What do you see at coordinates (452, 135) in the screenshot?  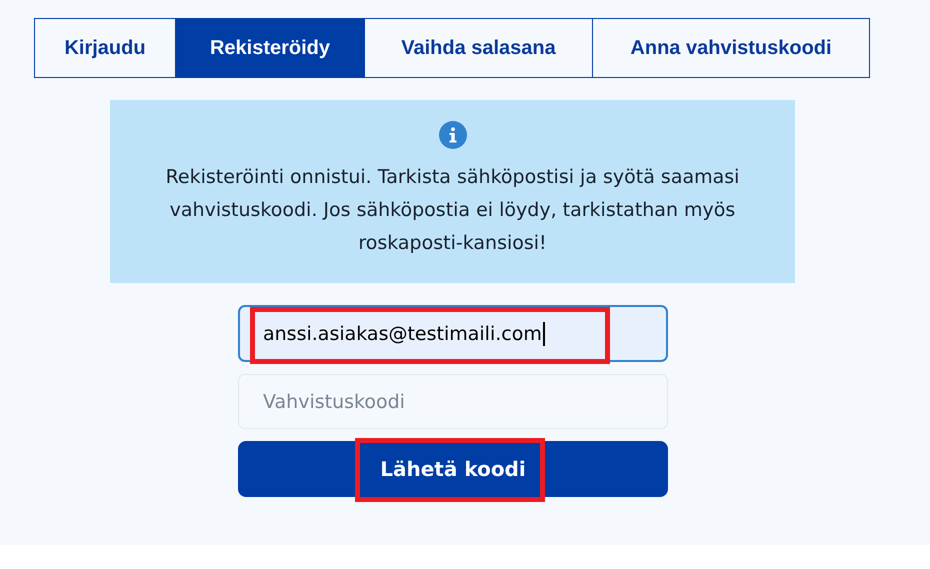 I see `info-icon` at bounding box center [452, 135].